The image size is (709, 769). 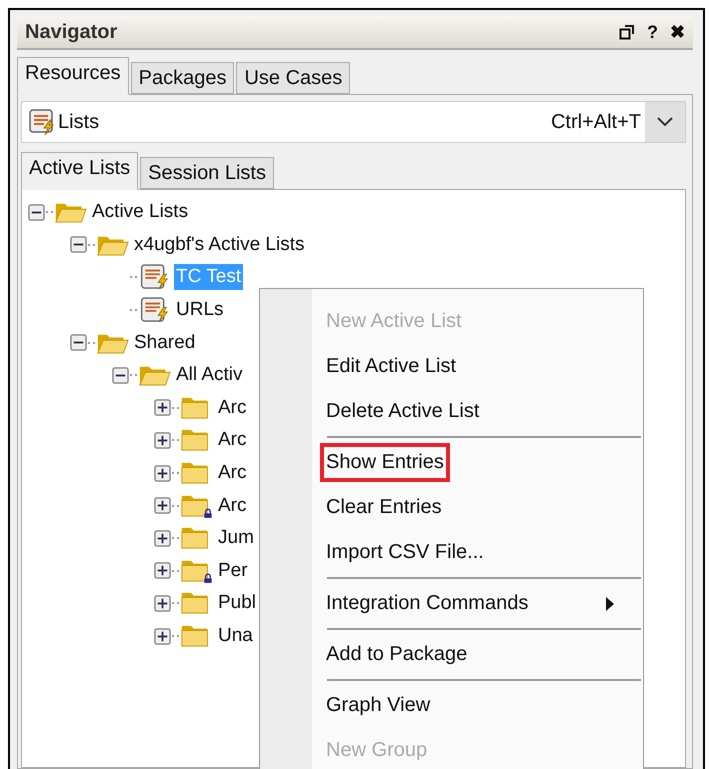 What do you see at coordinates (209, 375) in the screenshot?
I see `tree-item: All Activ` at bounding box center [209, 375].